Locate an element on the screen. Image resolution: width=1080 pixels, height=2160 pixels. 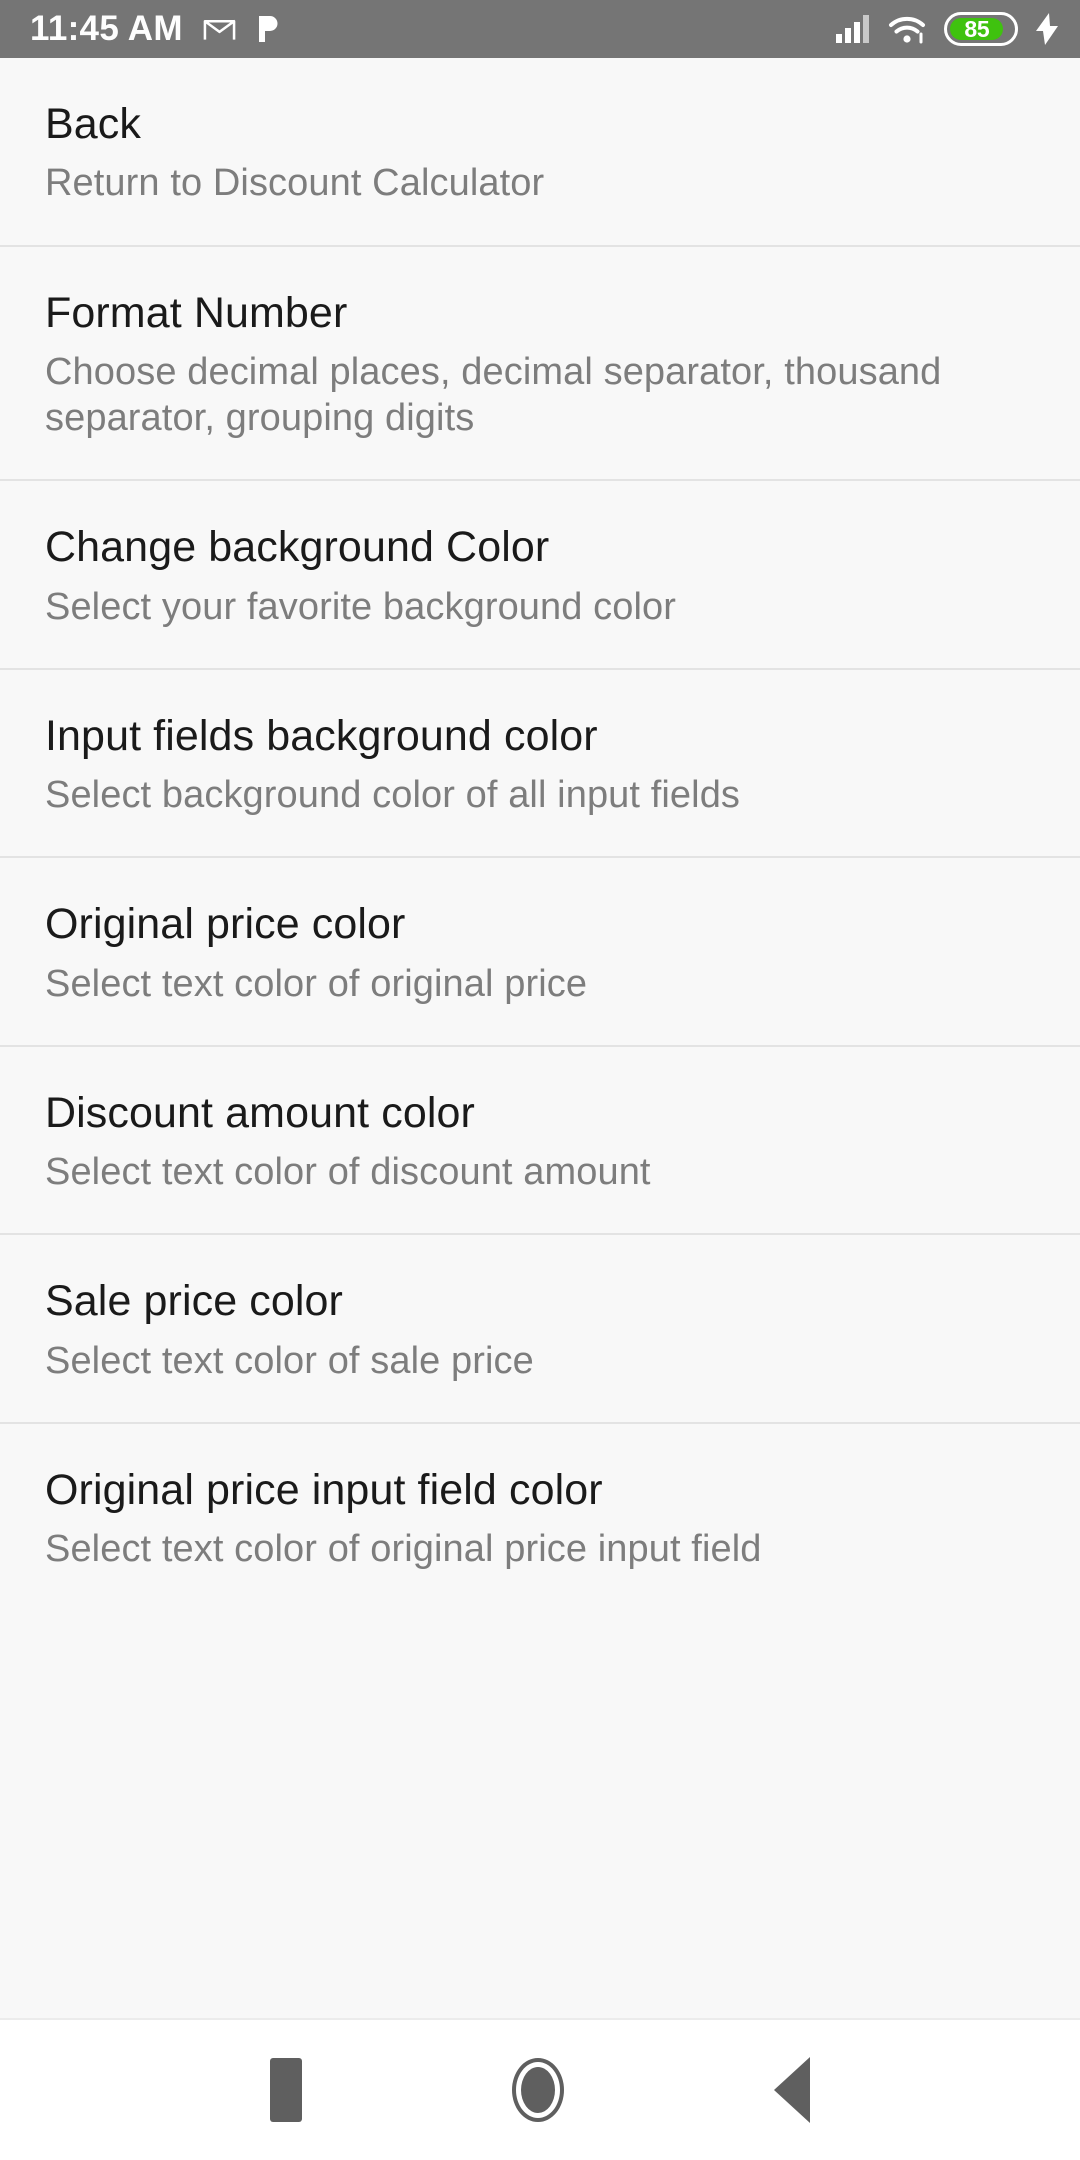
preference-title: Sale price color is located at coordinates (194, 1301).